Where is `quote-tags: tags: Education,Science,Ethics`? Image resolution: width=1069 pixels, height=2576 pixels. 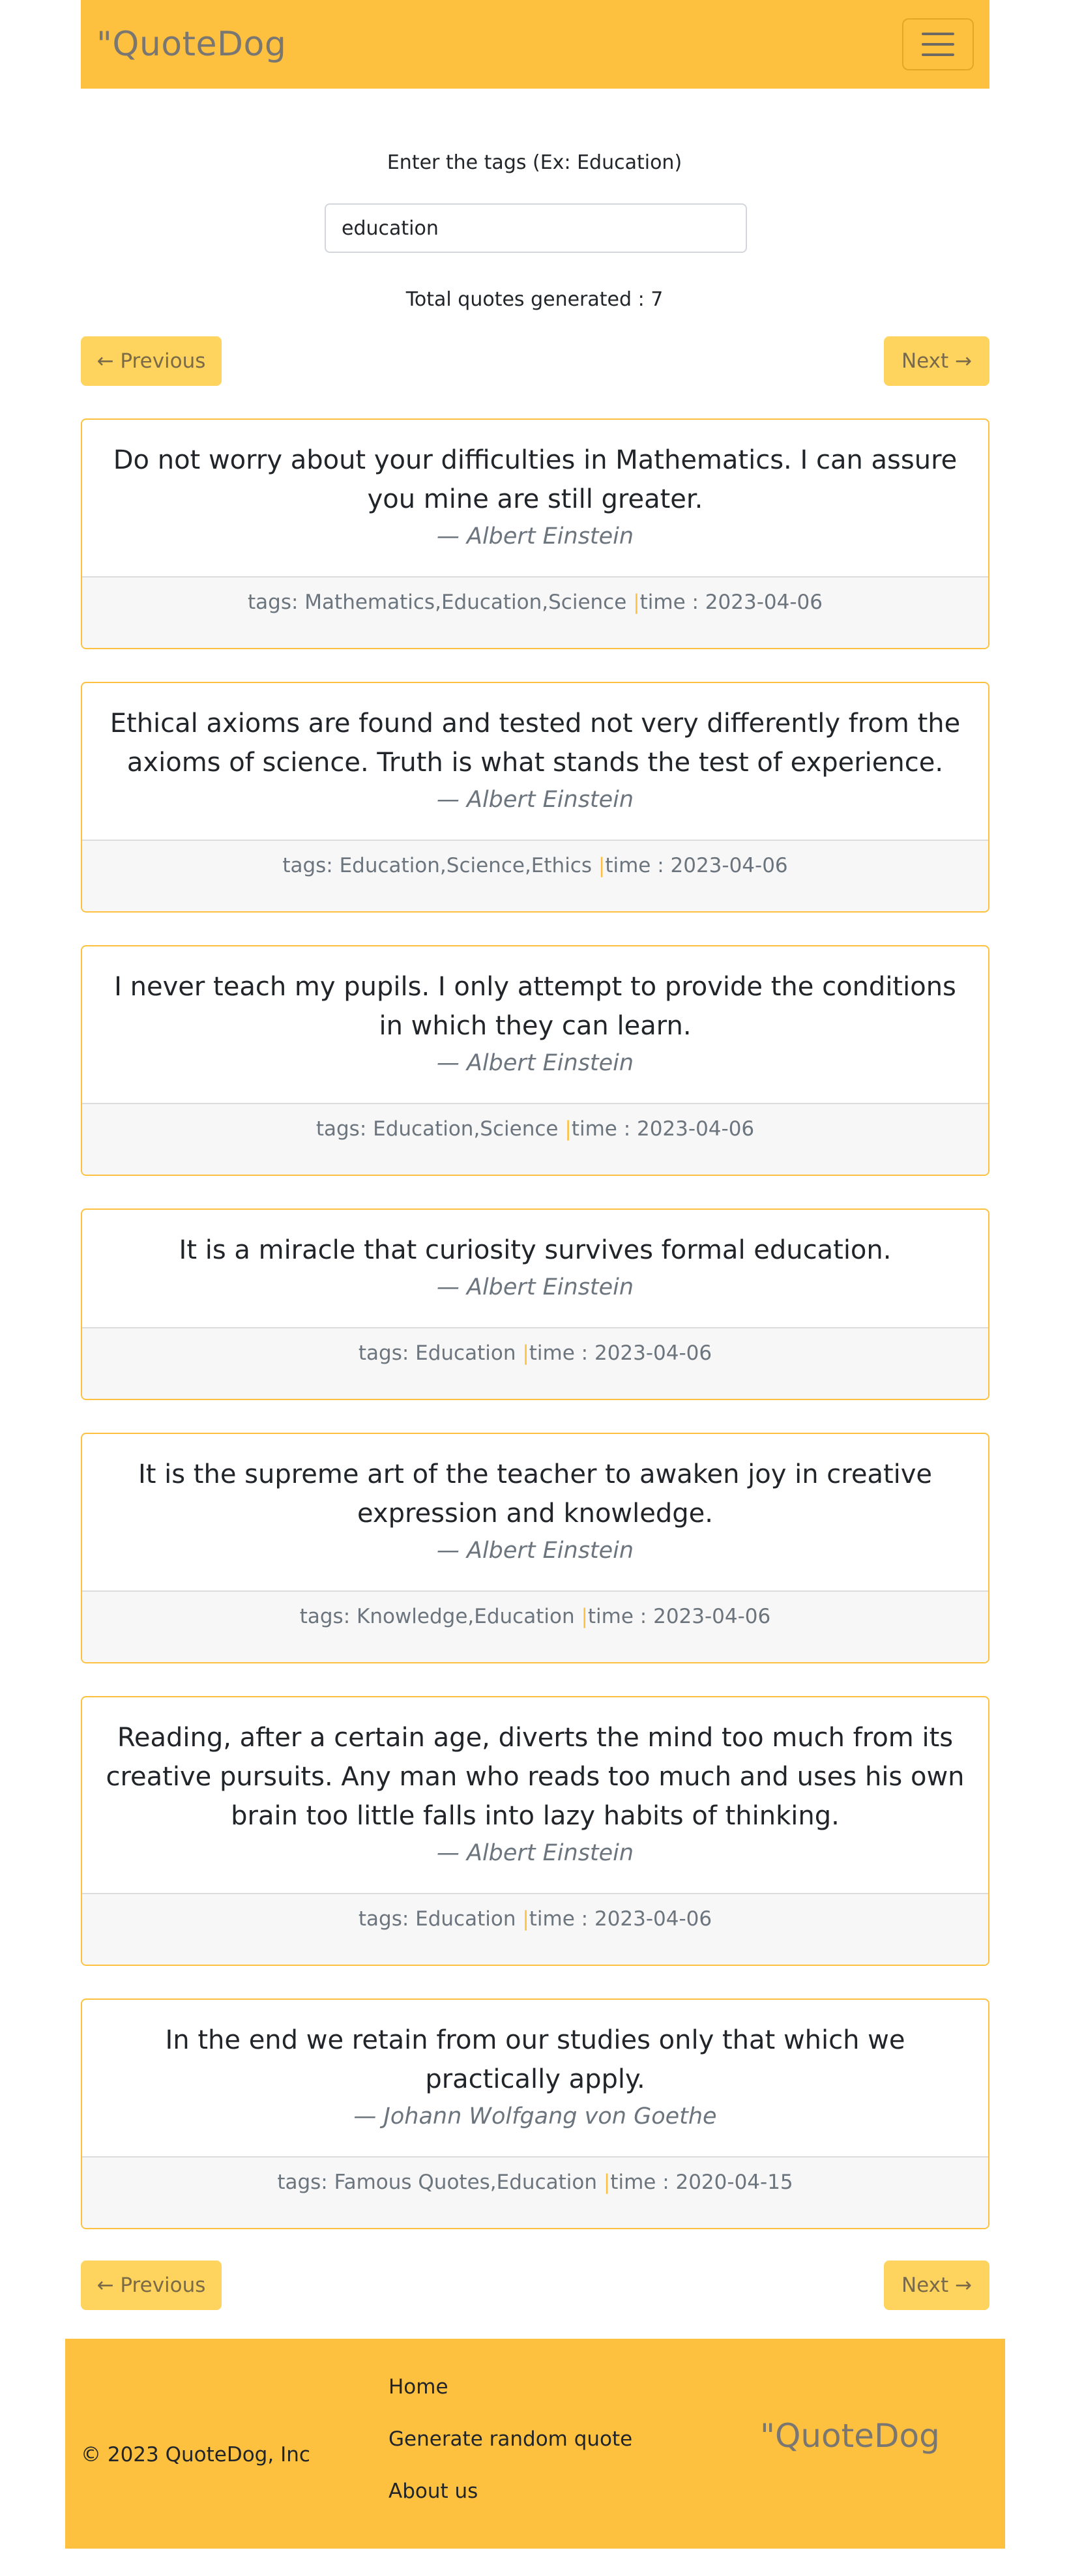 quote-tags: tags: Education,Science,Ethics is located at coordinates (440, 865).